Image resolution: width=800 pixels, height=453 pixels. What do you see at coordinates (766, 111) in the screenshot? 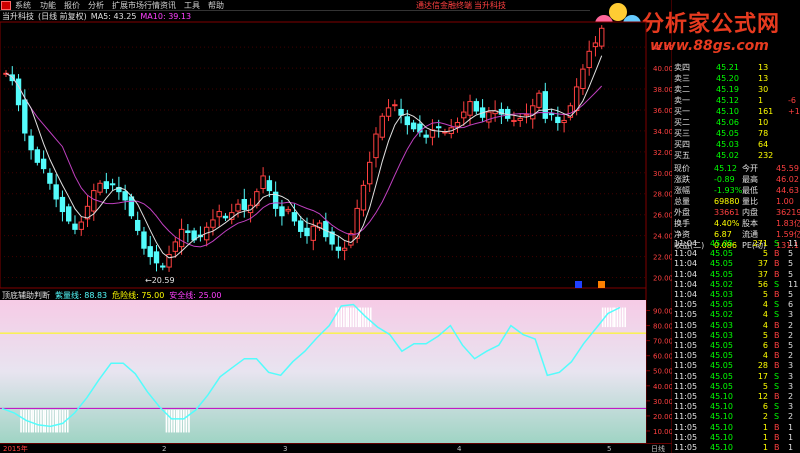
I see `book-volume: 161` at bounding box center [766, 111].